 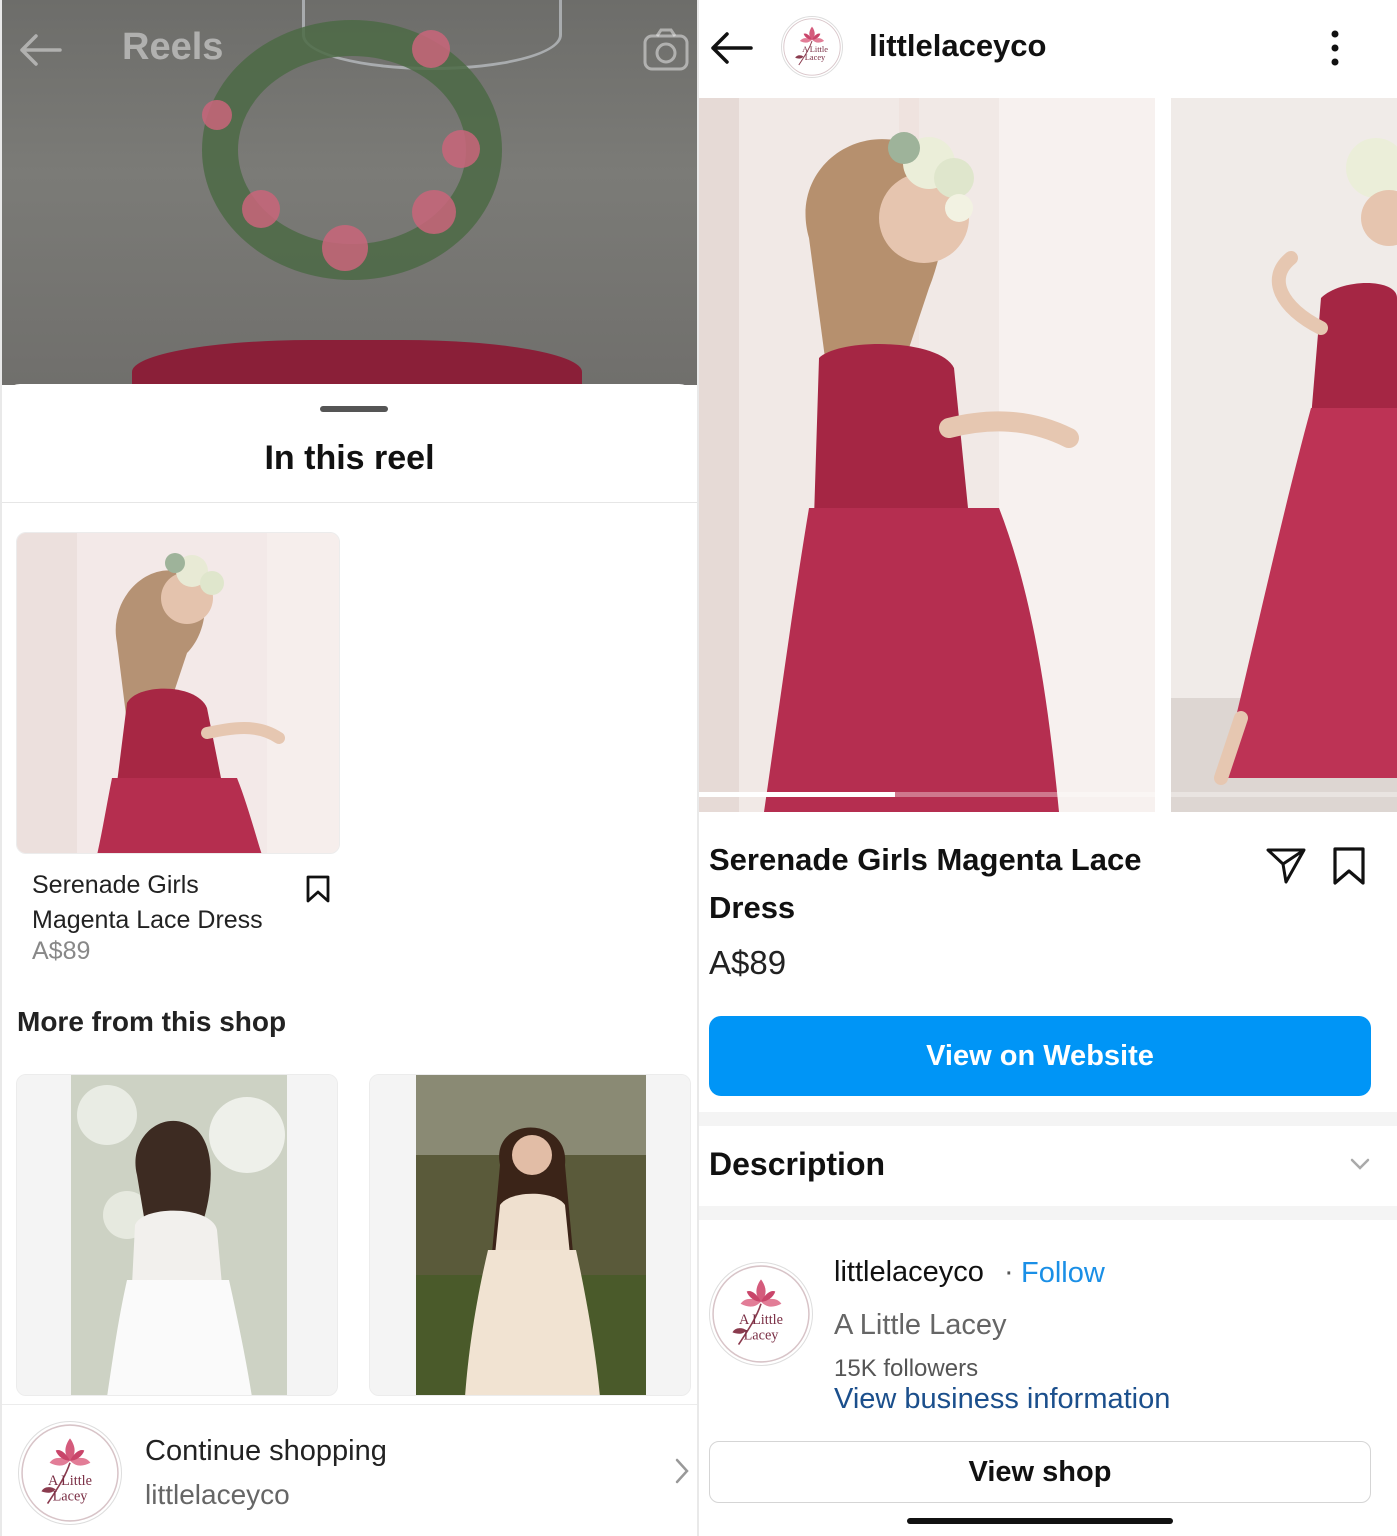 I want to click on share-icon, so click(x=1286, y=866).